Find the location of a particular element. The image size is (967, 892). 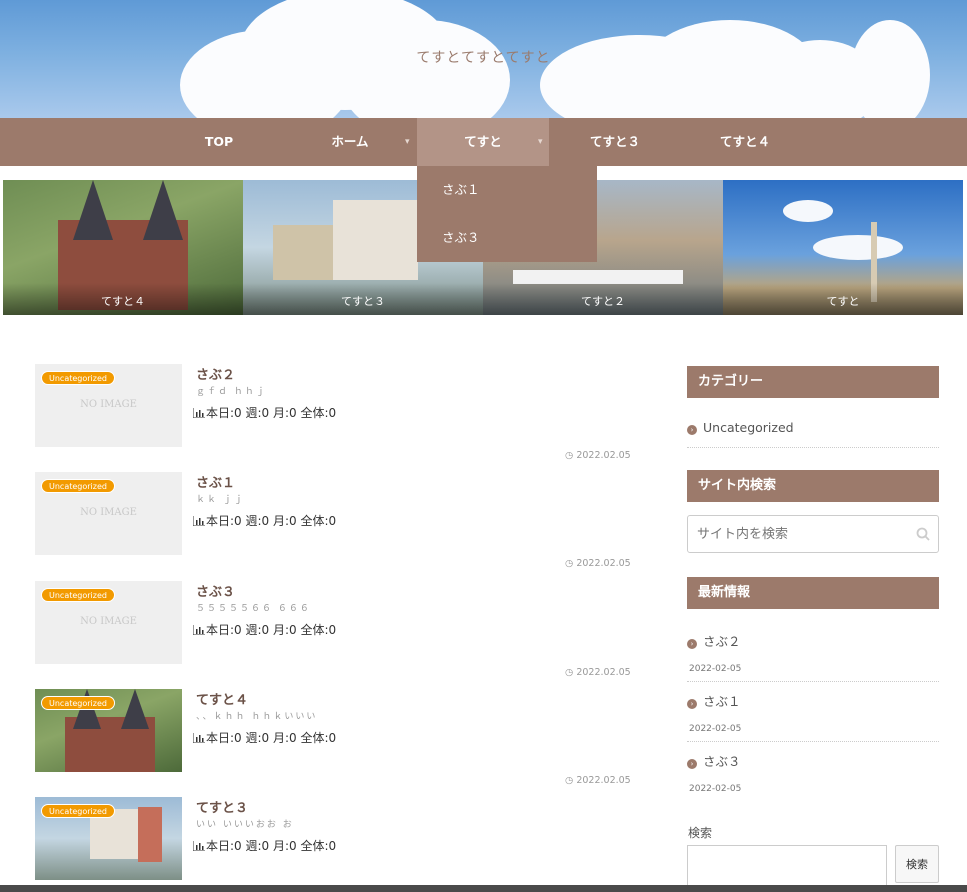

recent-post-label: さぶ３ is located at coordinates (722, 761).